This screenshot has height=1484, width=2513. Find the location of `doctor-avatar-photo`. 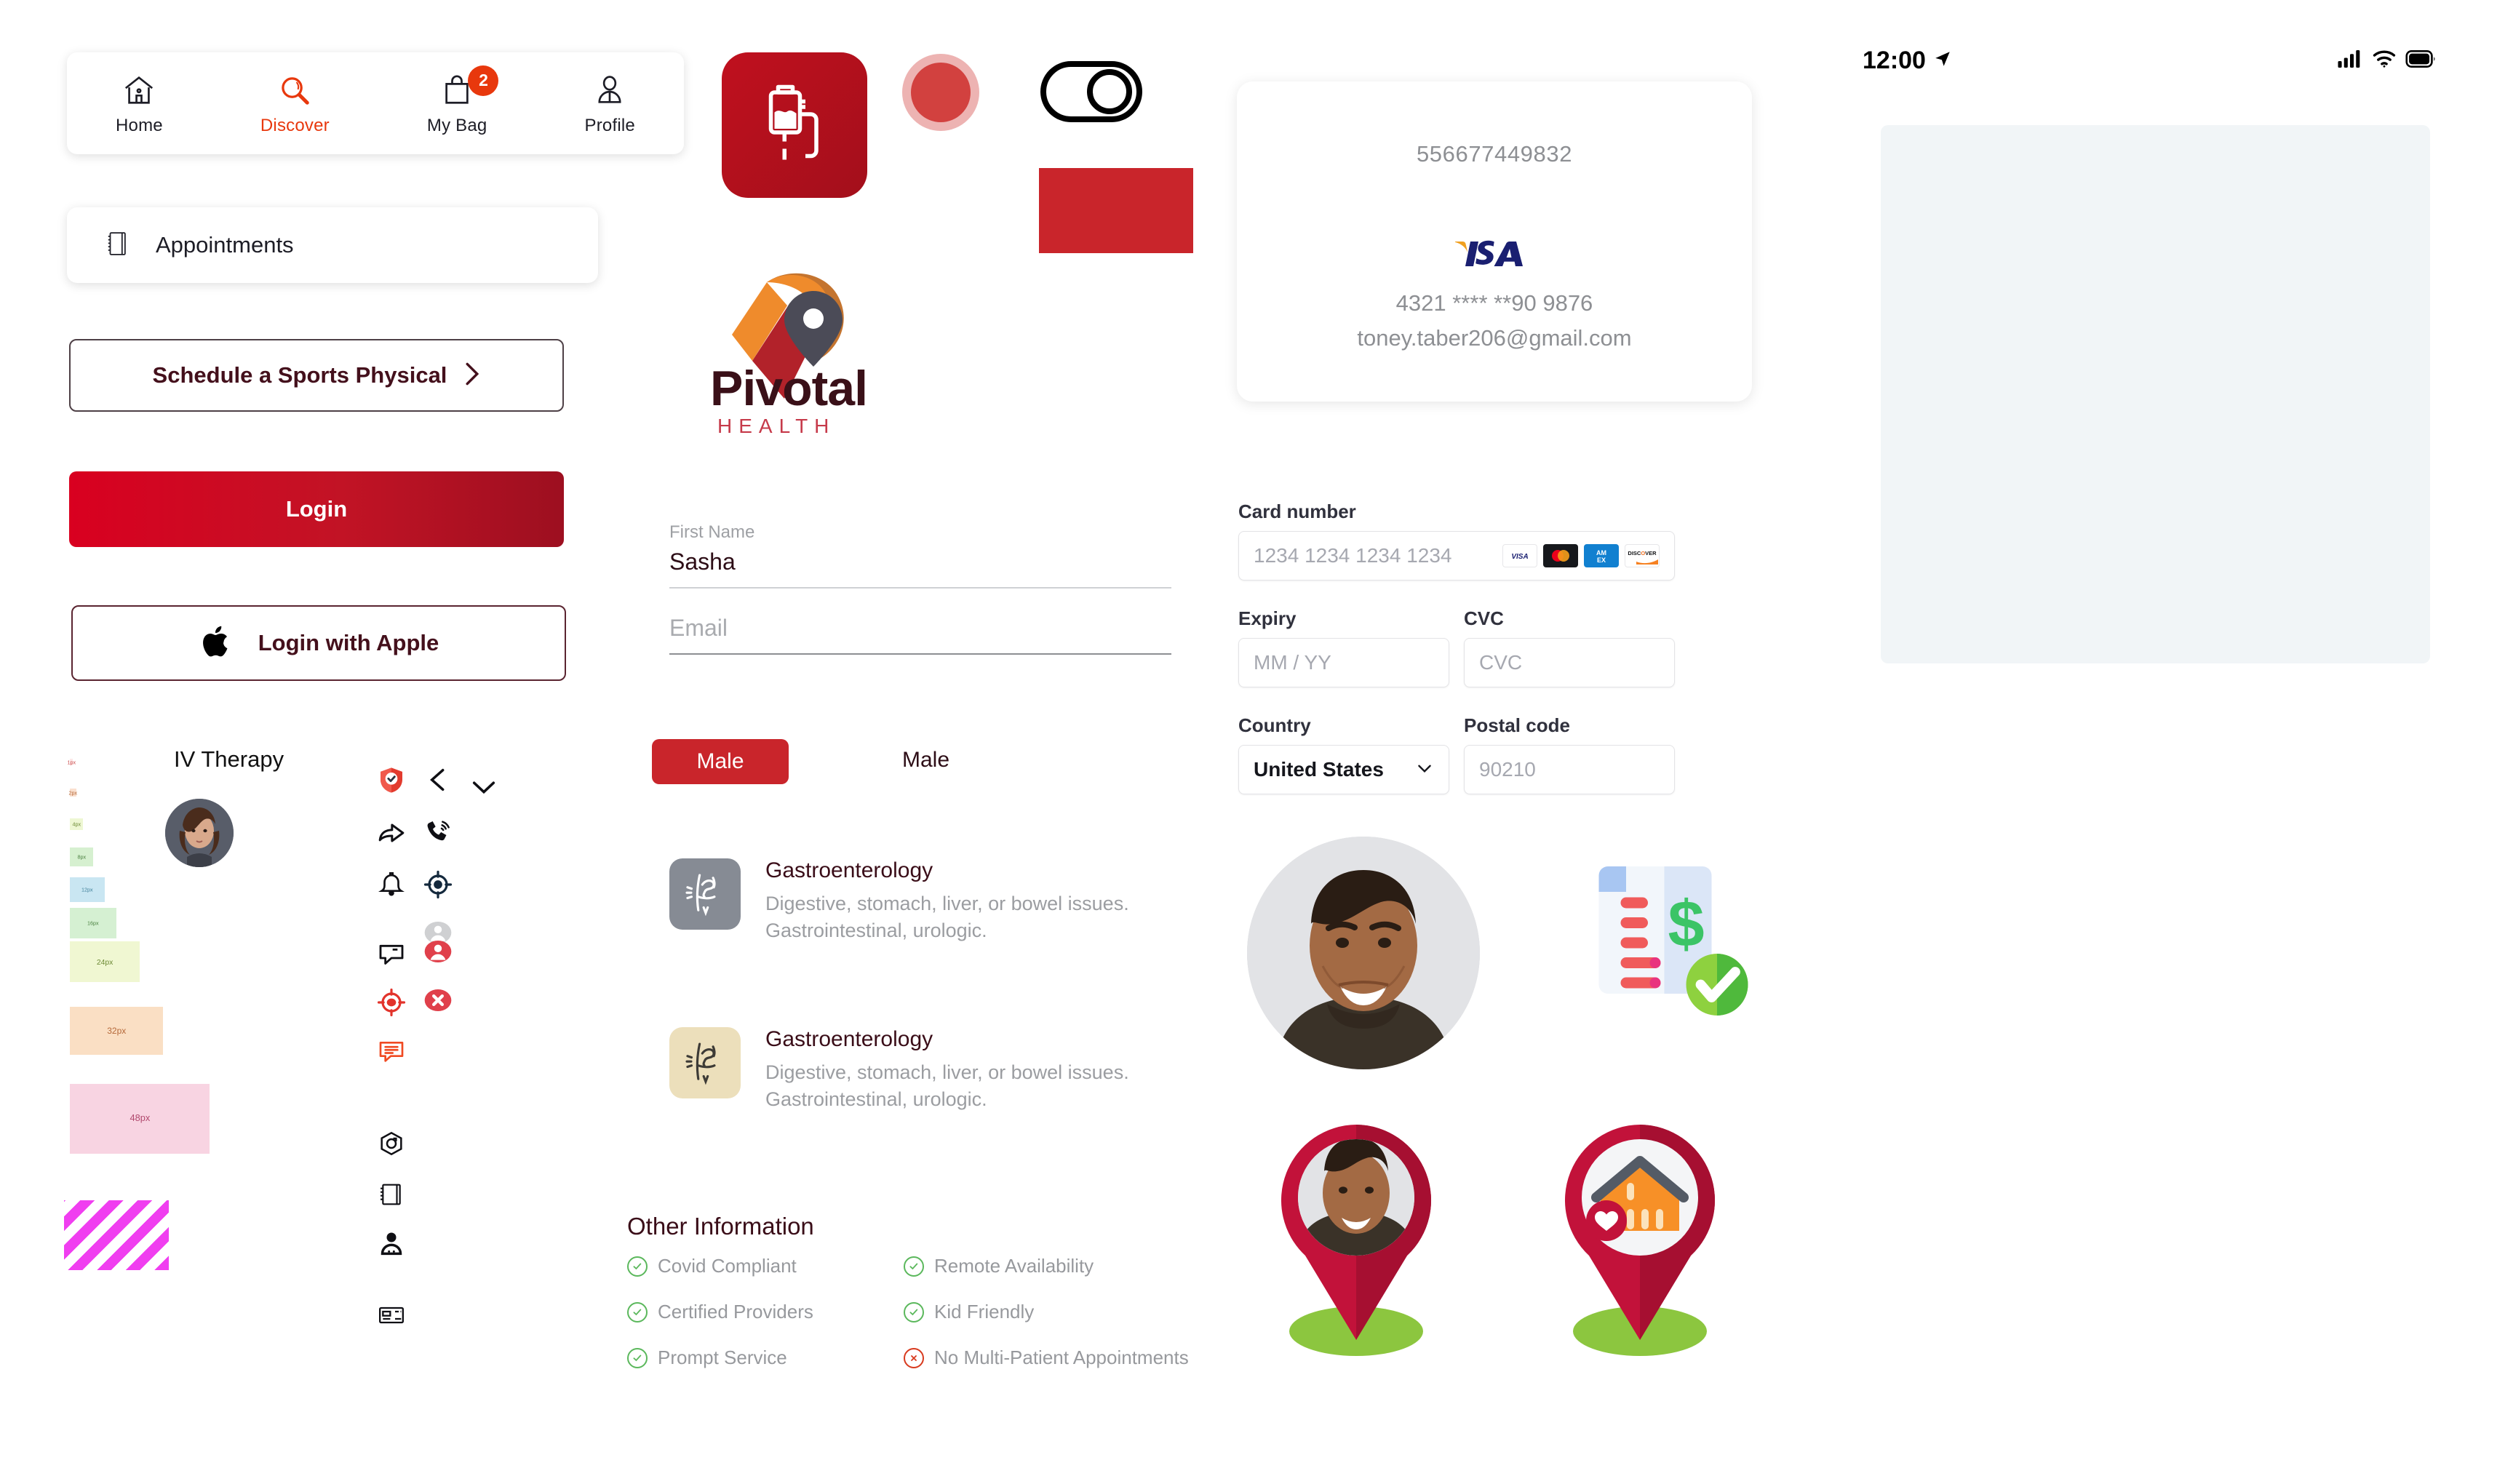

doctor-avatar-photo is located at coordinates (1363, 953).